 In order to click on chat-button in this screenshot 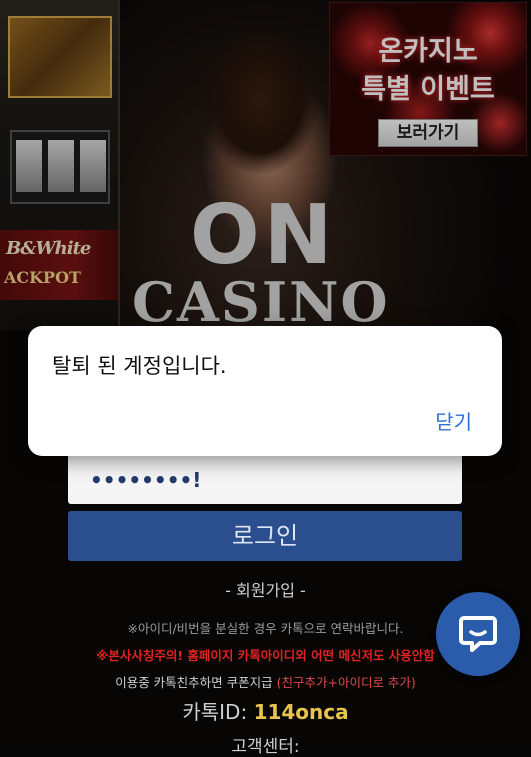, I will do `click(478, 634)`.